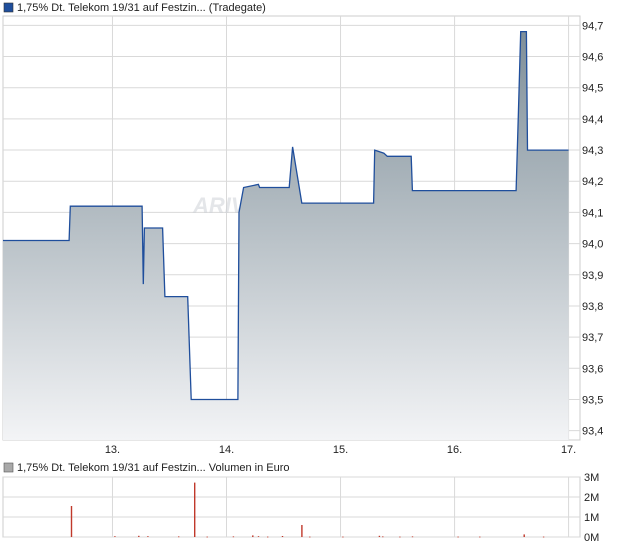 This screenshot has height=546, width=620. I want to click on price-y-tick-label: 94,2, so click(592, 182).